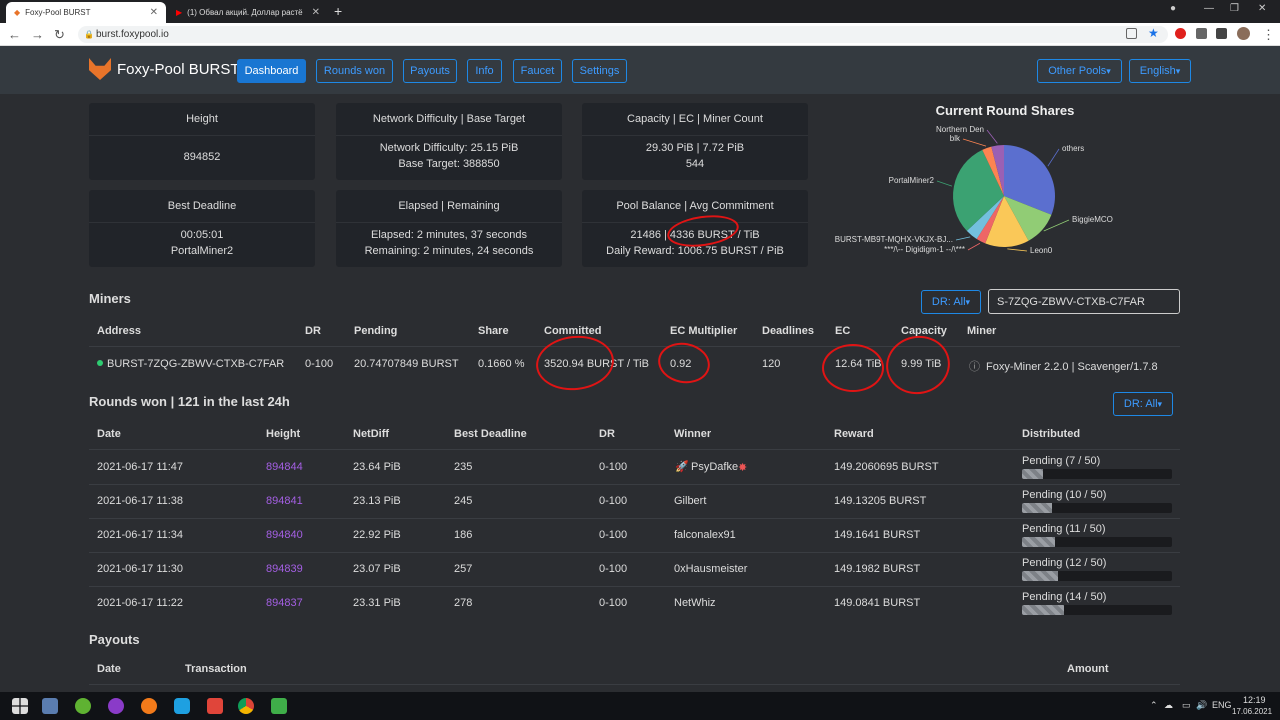 This screenshot has height=720, width=1280. What do you see at coordinates (89, 34) in the screenshot?
I see `lock-icon: 🔒` at bounding box center [89, 34].